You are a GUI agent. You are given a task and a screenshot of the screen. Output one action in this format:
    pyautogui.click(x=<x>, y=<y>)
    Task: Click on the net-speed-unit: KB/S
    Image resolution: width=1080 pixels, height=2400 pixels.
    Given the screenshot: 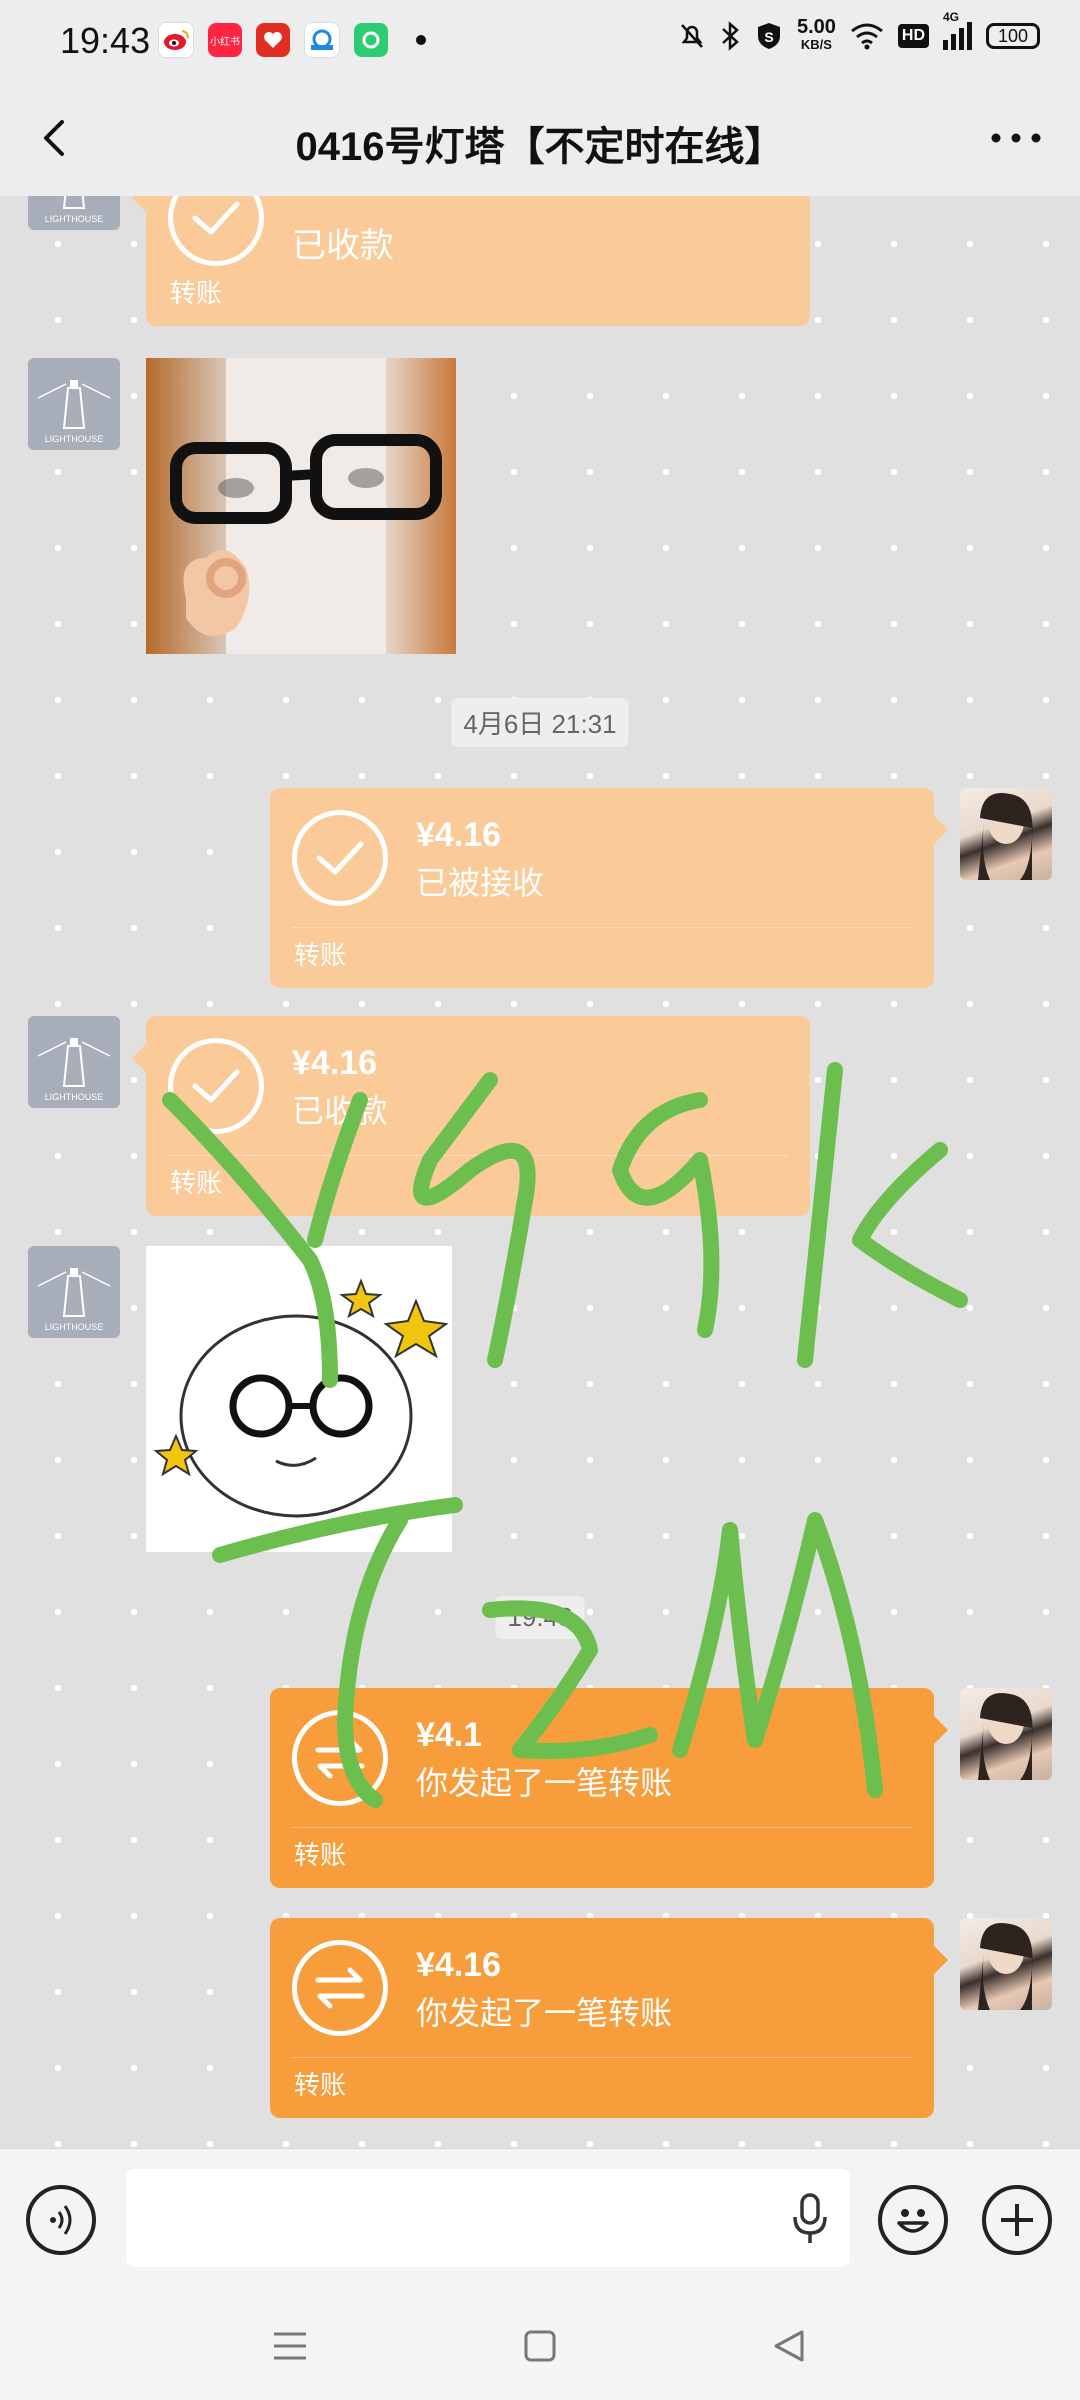 What is the action you would take?
    pyautogui.click(x=816, y=44)
    